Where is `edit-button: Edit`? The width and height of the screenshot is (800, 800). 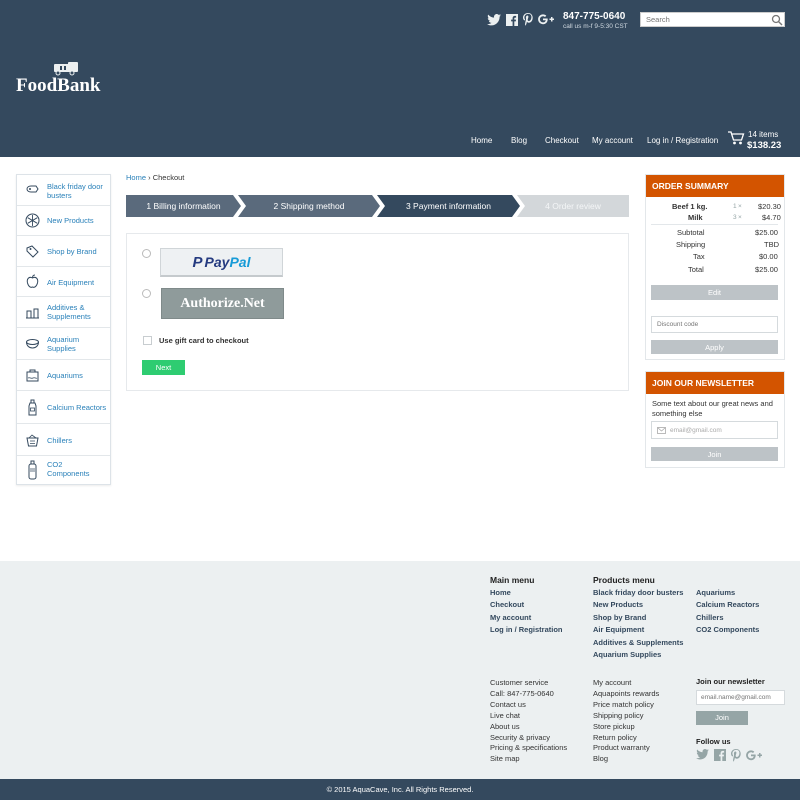 edit-button: Edit is located at coordinates (714, 292).